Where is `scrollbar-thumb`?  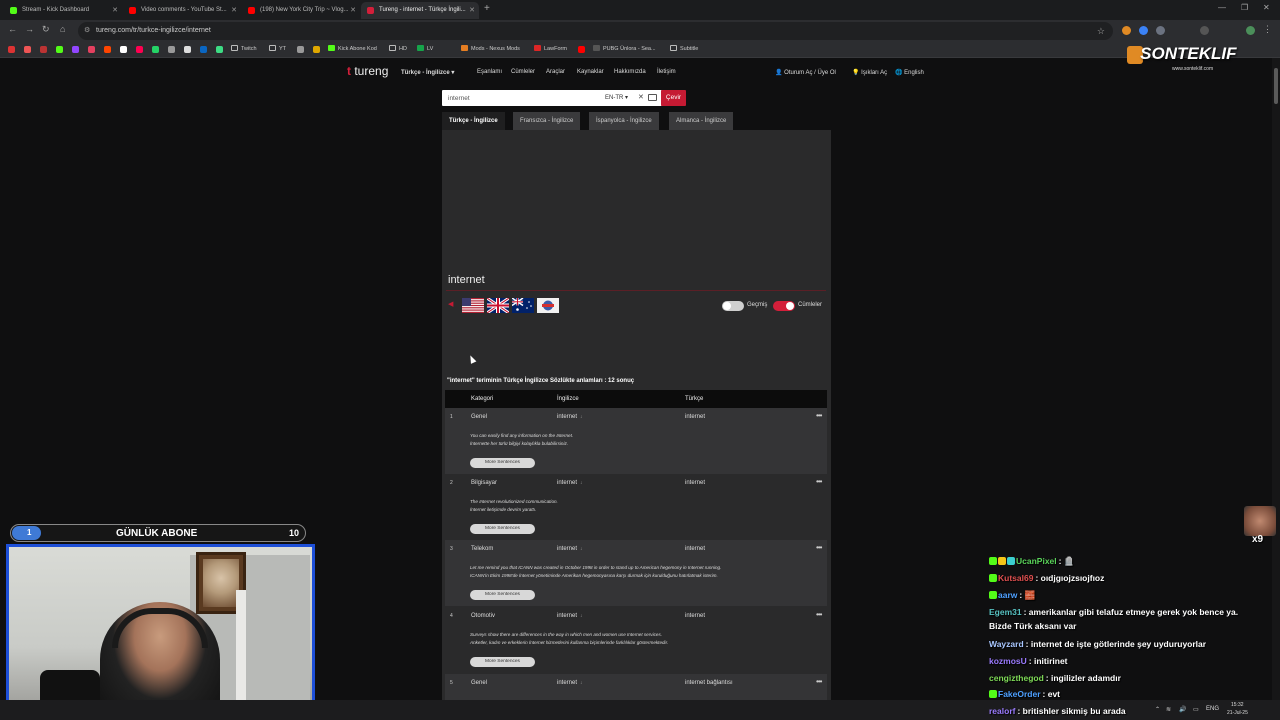
scrollbar-thumb is located at coordinates (1276, 86).